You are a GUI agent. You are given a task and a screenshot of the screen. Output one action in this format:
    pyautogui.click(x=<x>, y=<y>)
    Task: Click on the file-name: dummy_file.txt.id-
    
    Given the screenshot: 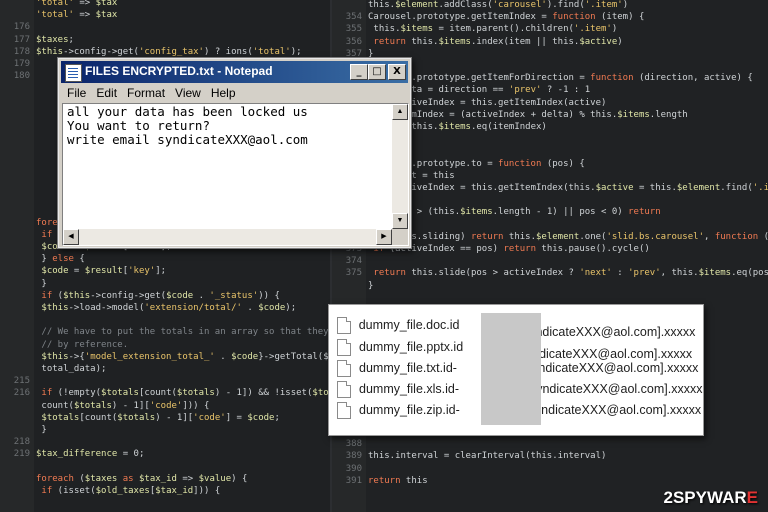 What is the action you would take?
    pyautogui.click(x=408, y=368)
    